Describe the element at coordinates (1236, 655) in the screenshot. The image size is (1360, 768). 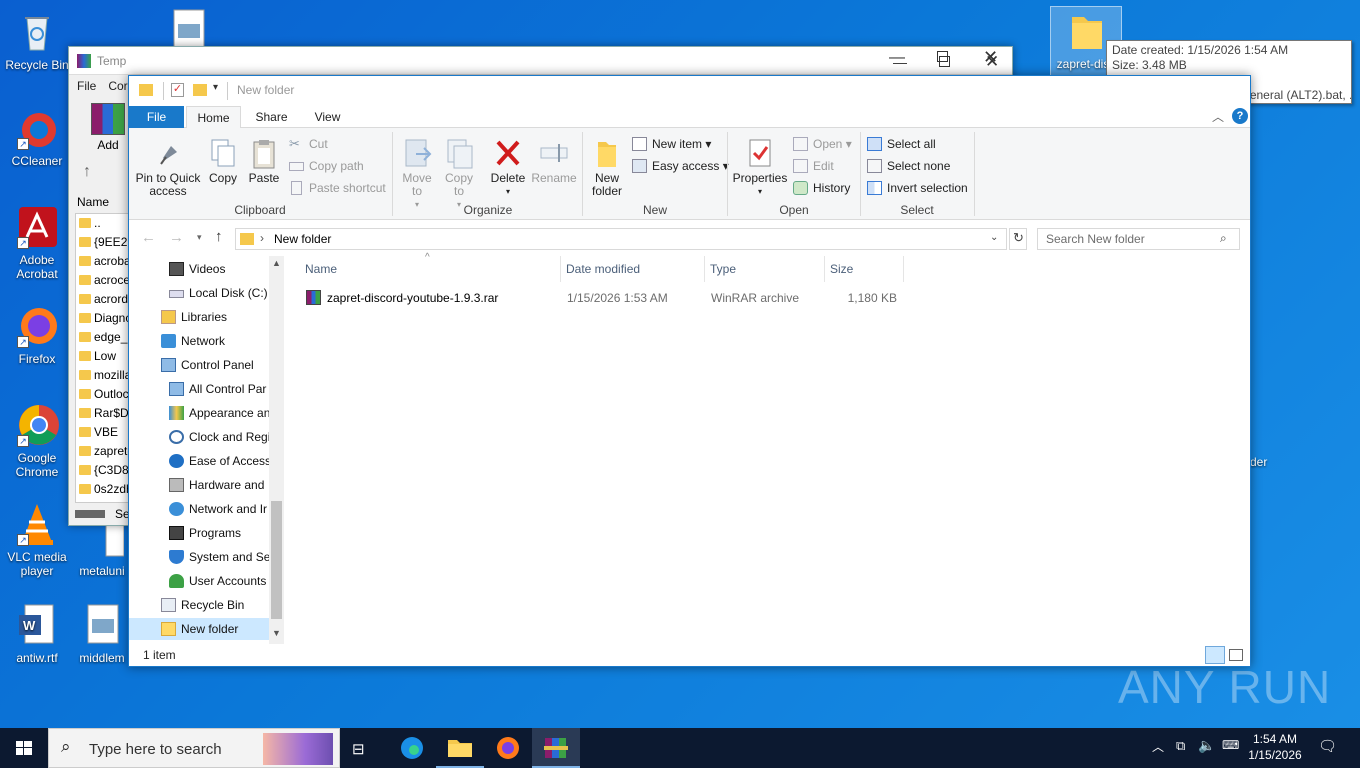
I see `large-icons-view-icon` at that location.